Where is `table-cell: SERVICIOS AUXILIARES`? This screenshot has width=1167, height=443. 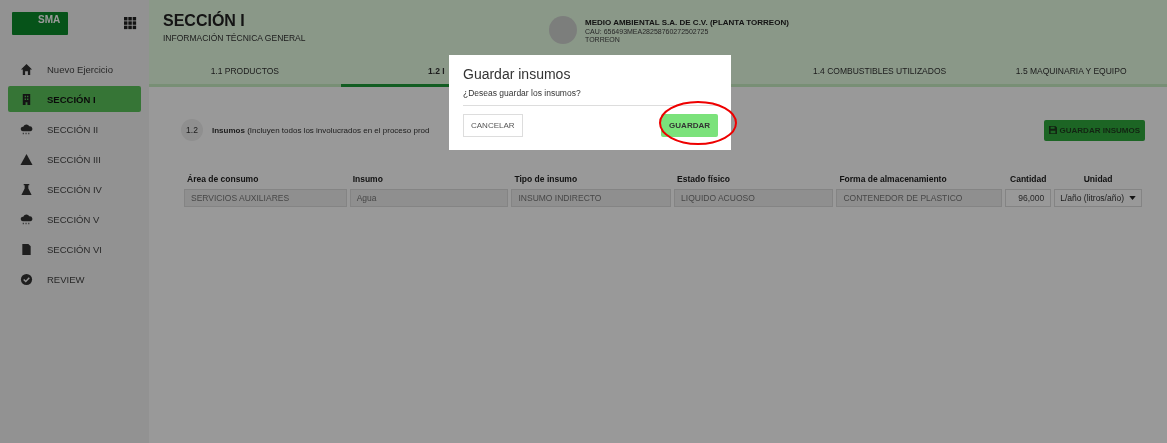 table-cell: SERVICIOS AUXILIARES is located at coordinates (265, 198).